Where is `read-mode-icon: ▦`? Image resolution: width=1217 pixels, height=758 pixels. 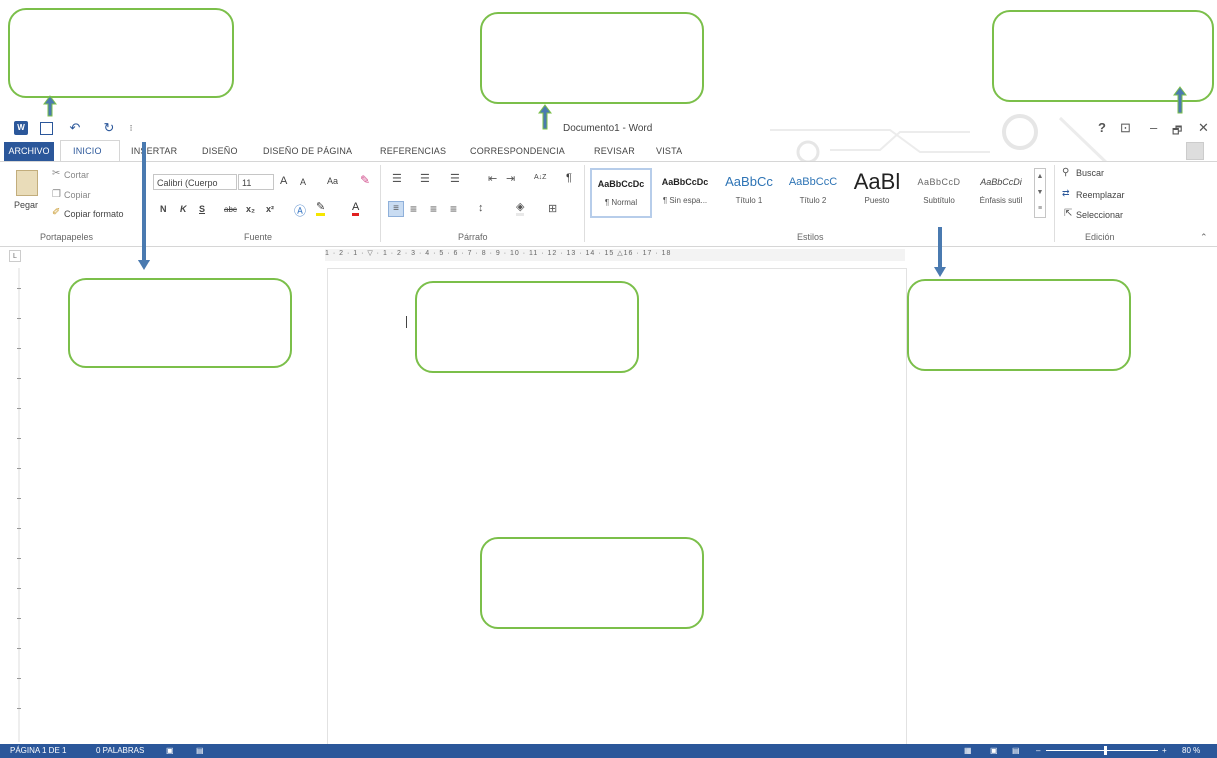
read-mode-icon: ▦ is located at coordinates (968, 750).